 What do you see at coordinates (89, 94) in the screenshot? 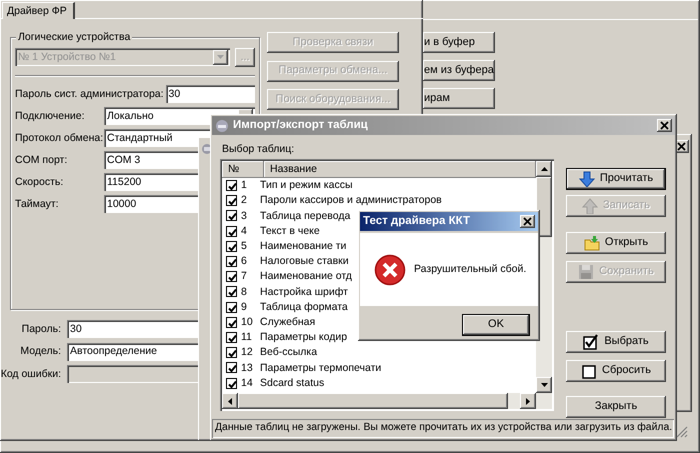
I see `field-label: Пароль сист. администратора:` at bounding box center [89, 94].